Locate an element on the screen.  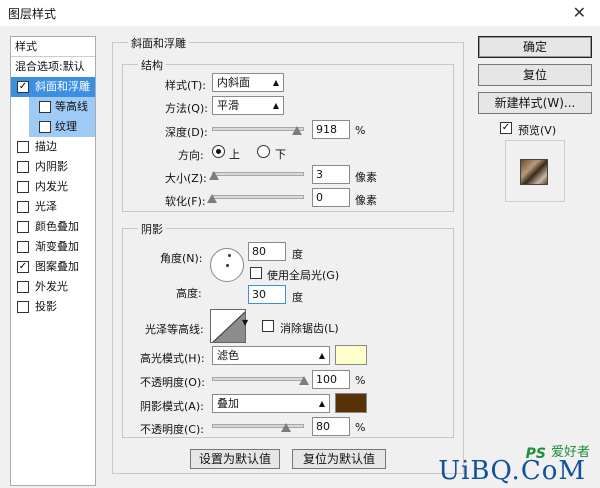
style-item-color-overlay: 颜色叠加 is located at coordinates (53, 227).